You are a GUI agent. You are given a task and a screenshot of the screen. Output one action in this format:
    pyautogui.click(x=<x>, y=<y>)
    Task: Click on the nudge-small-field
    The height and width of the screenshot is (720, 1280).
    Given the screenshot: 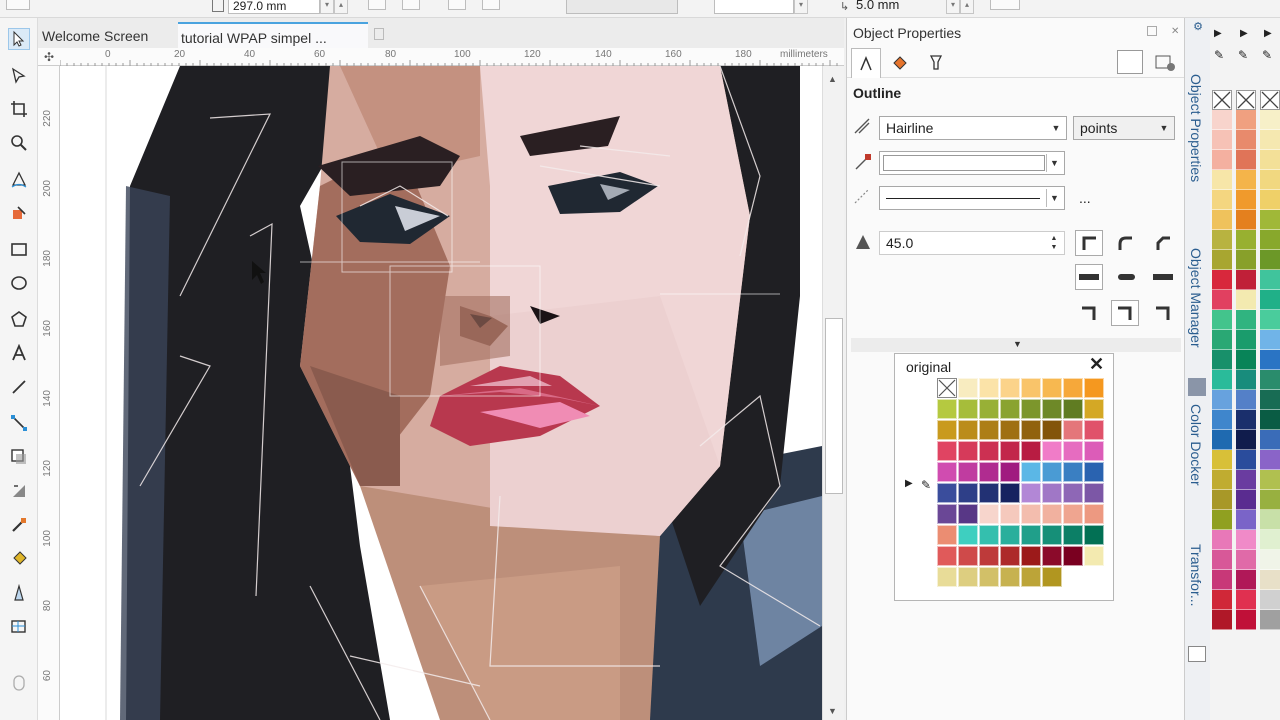 What is the action you would take?
    pyautogui.click(x=754, y=7)
    